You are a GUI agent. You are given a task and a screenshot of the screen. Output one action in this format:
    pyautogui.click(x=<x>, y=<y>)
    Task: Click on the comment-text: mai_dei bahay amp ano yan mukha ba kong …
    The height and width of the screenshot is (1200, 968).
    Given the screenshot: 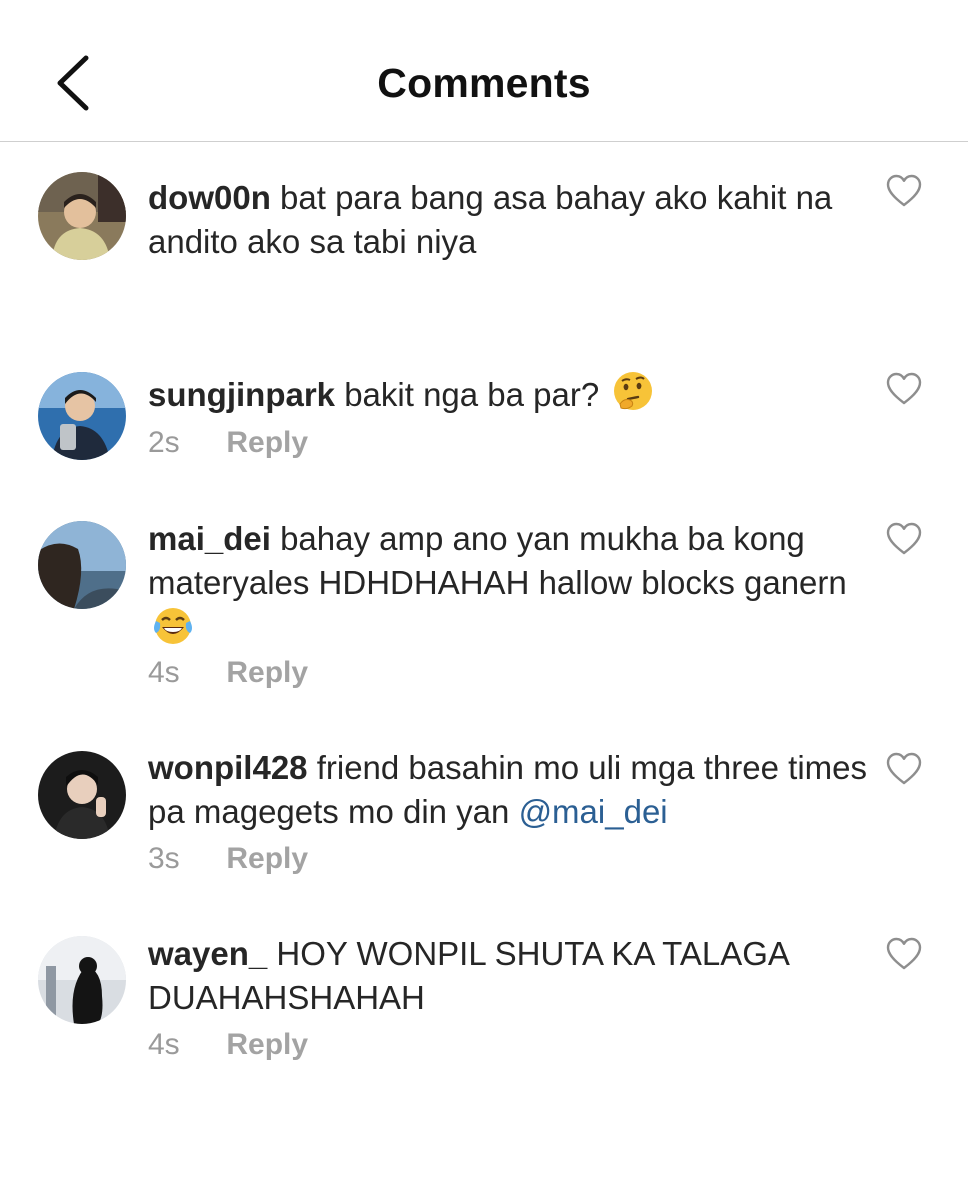 What is the action you would take?
    pyautogui.click(x=513, y=587)
    